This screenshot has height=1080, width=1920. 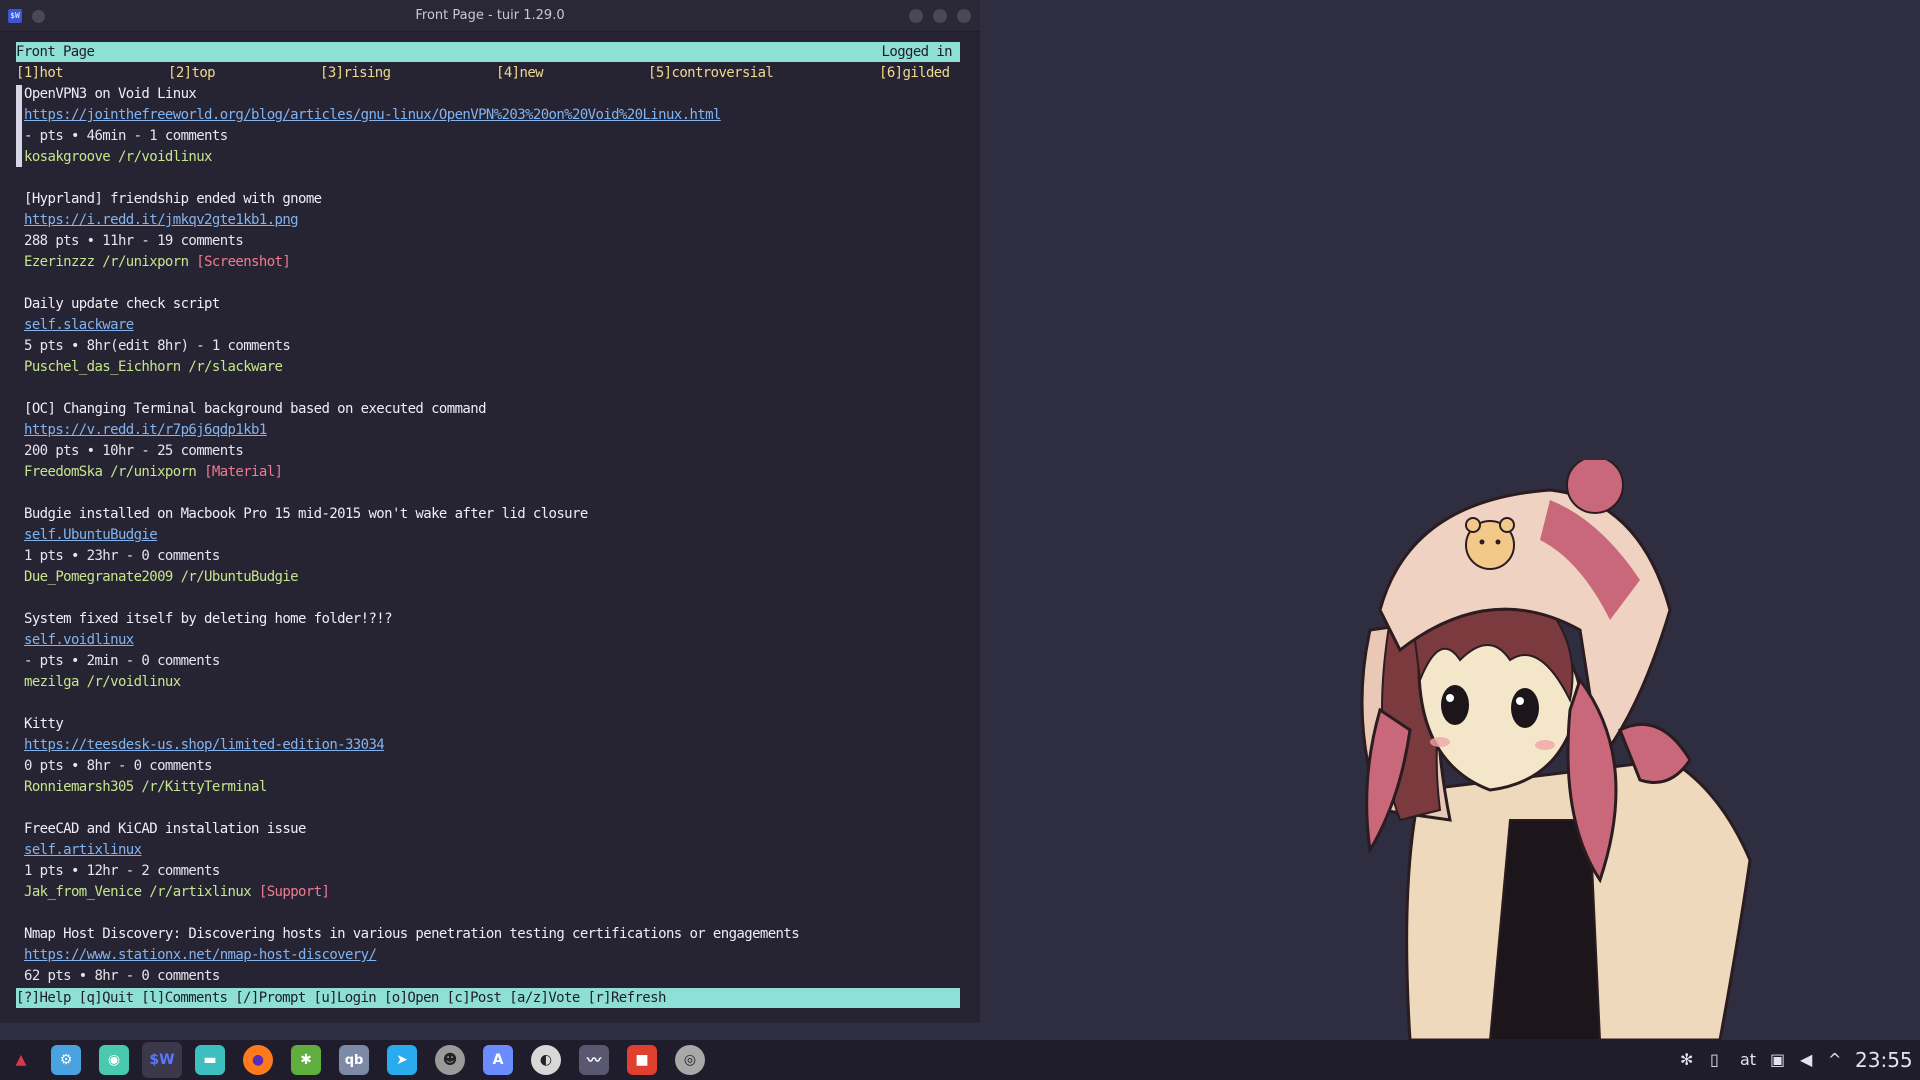 What do you see at coordinates (354, 1060) in the screenshot?
I see `qbittorrent-icon: qb` at bounding box center [354, 1060].